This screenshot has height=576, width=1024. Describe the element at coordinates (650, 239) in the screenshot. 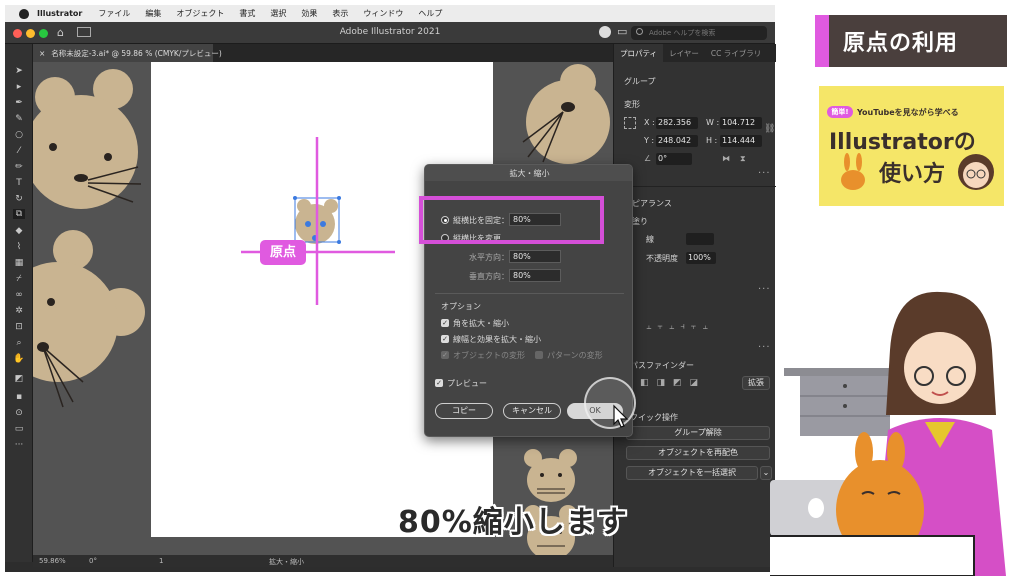

I see `stroke-label: 線` at that location.